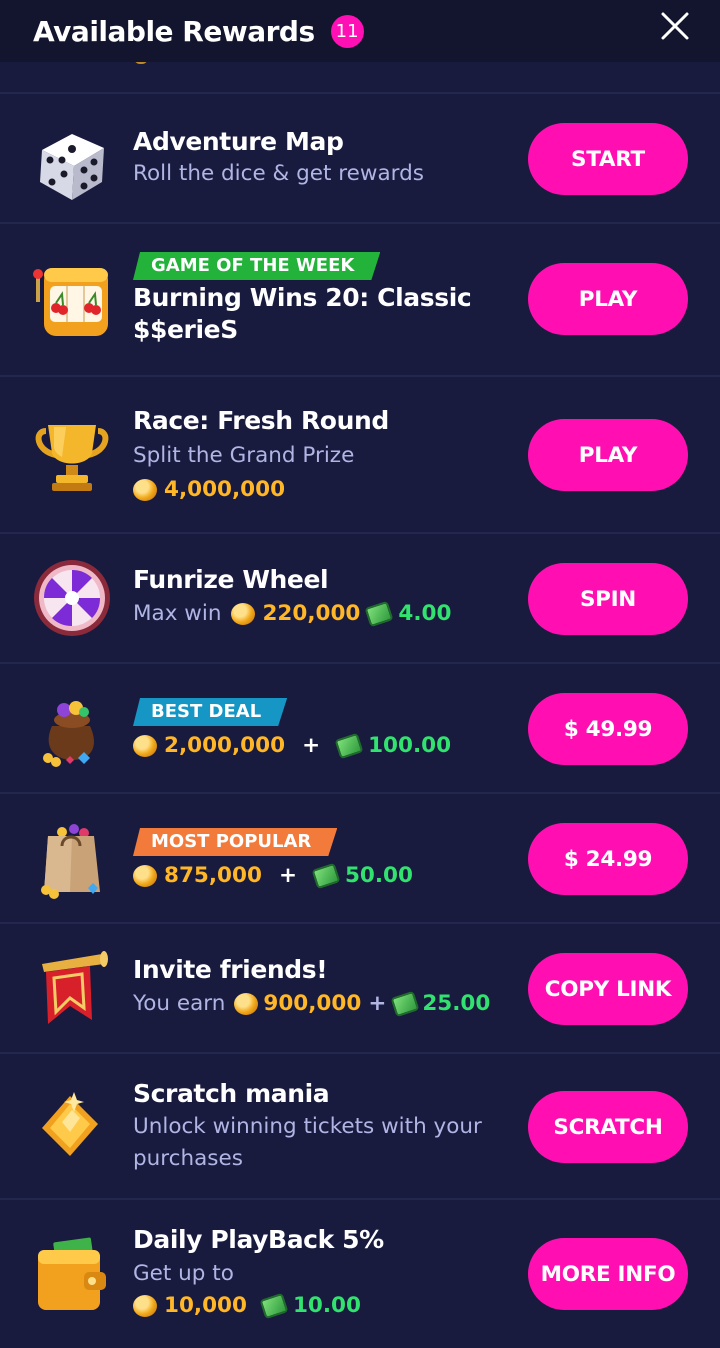 The image size is (720, 1348). What do you see at coordinates (210, 712) in the screenshot?
I see `best-deal-tag: BEST DEAL` at bounding box center [210, 712].